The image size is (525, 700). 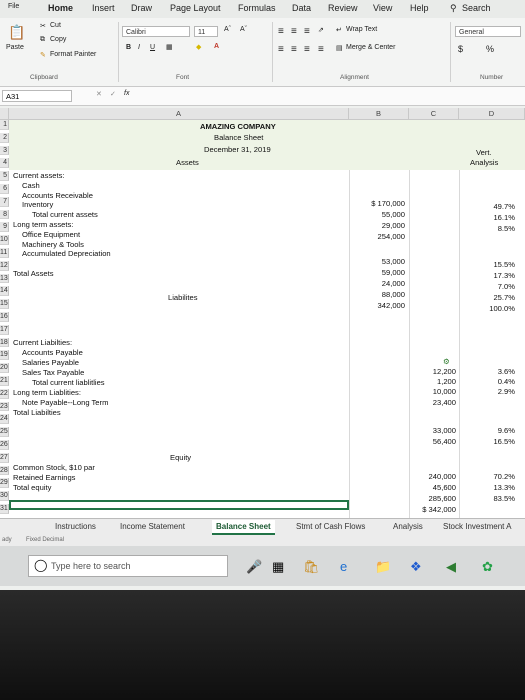 I want to click on sheet-tab-cash-flows: Stmt of Cash Flows, so click(x=330, y=526).